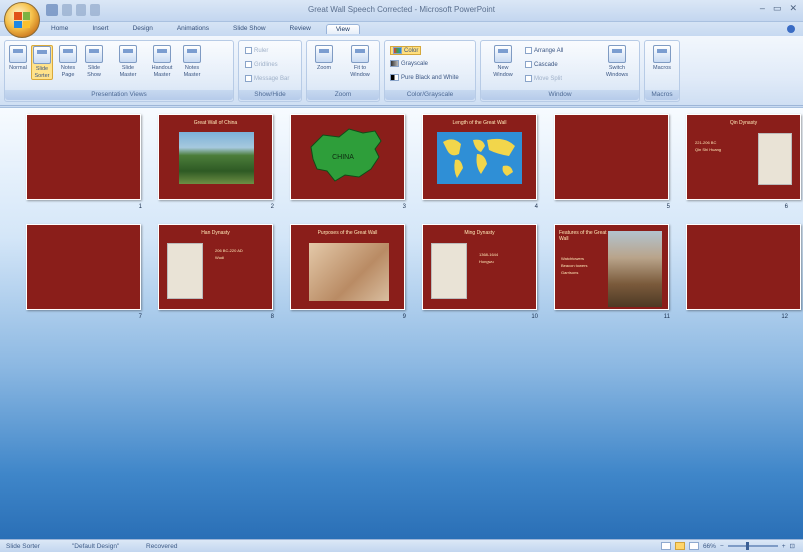 The width and height of the screenshot is (803, 552). I want to click on slide-number: 11, so click(666, 317).